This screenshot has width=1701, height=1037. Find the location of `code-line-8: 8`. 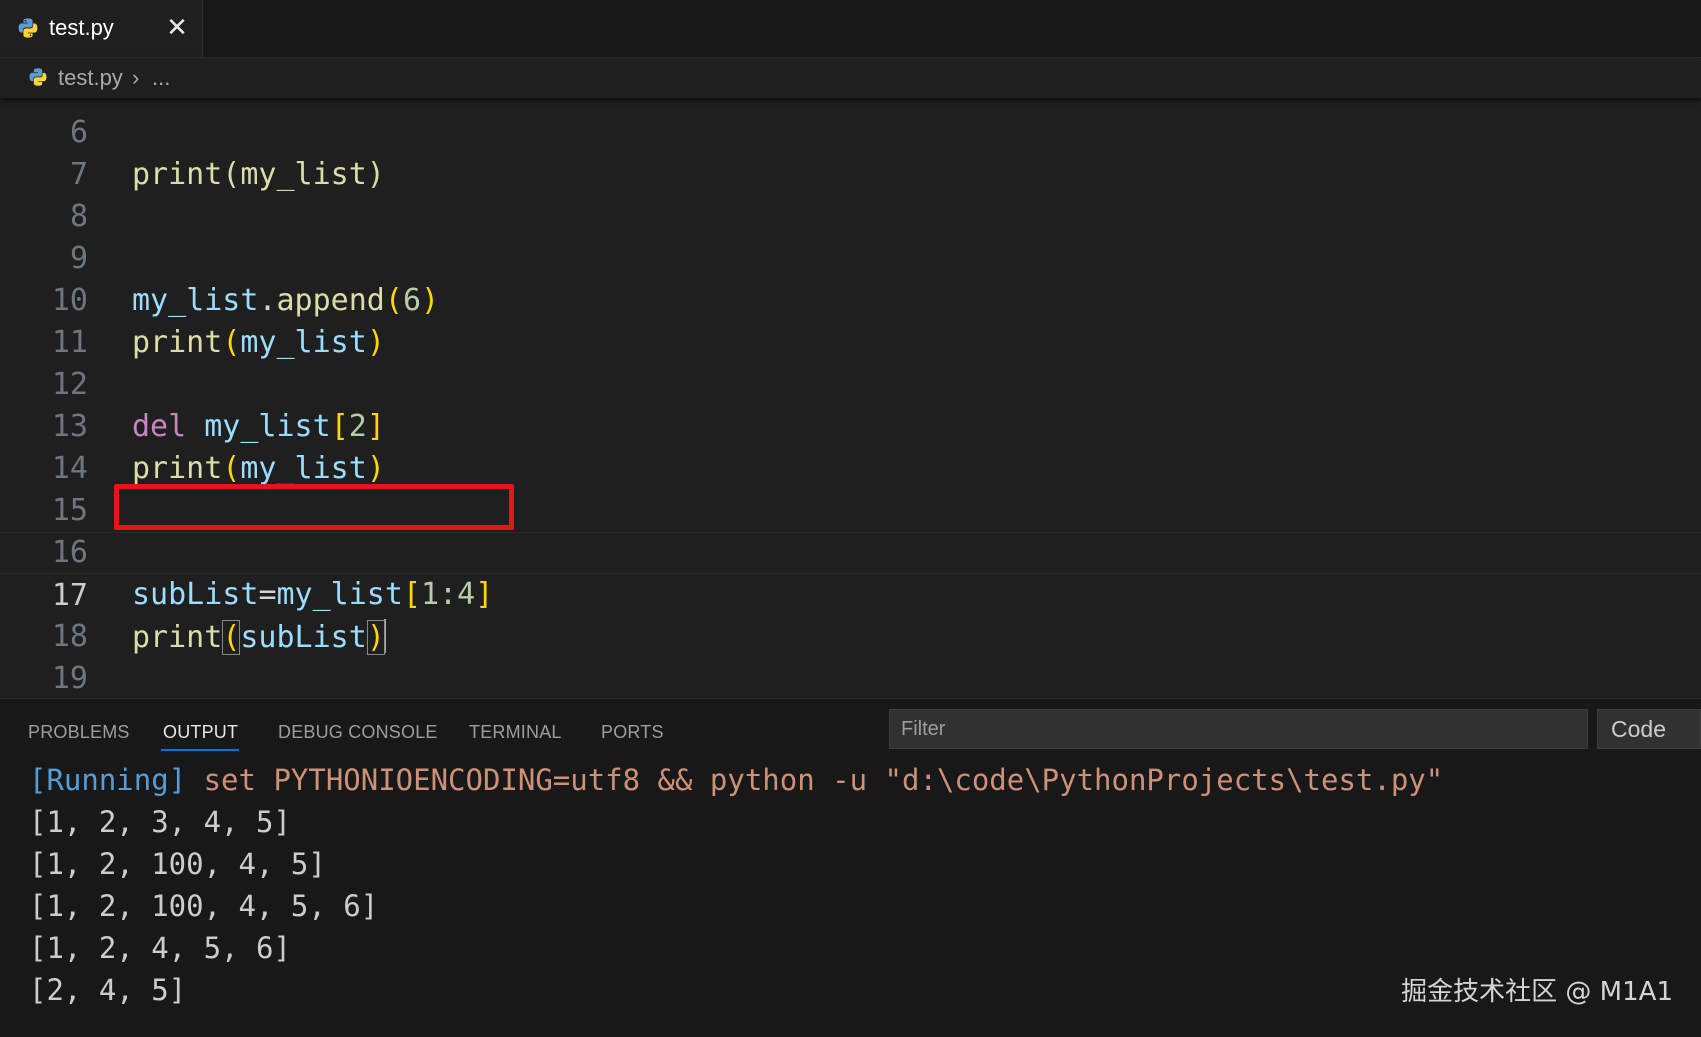

code-line-8: 8 is located at coordinates (850, 194).